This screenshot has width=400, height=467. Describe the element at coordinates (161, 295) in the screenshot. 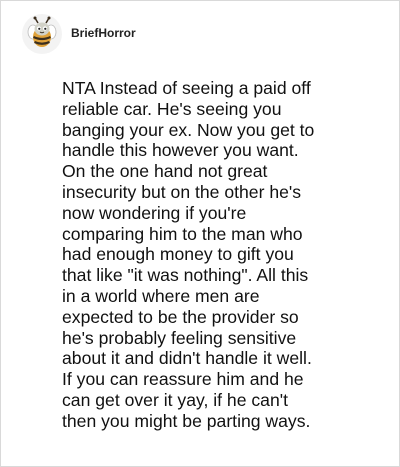

I see `comment-line: in a world where men are` at that location.